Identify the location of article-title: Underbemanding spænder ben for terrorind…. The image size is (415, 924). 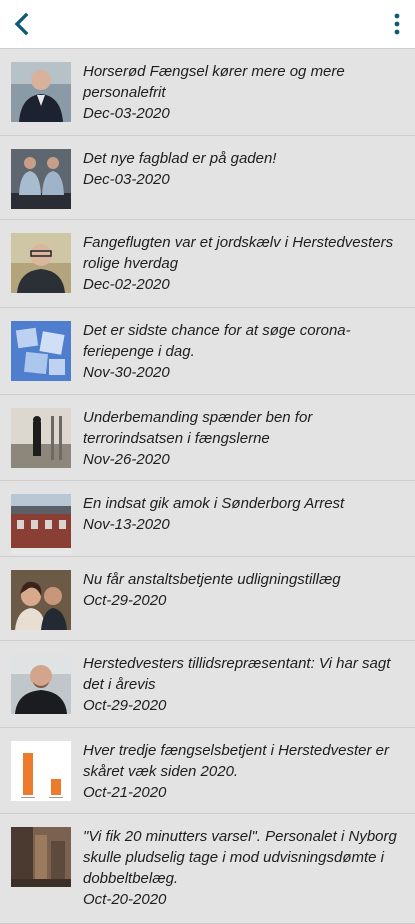
(198, 428).